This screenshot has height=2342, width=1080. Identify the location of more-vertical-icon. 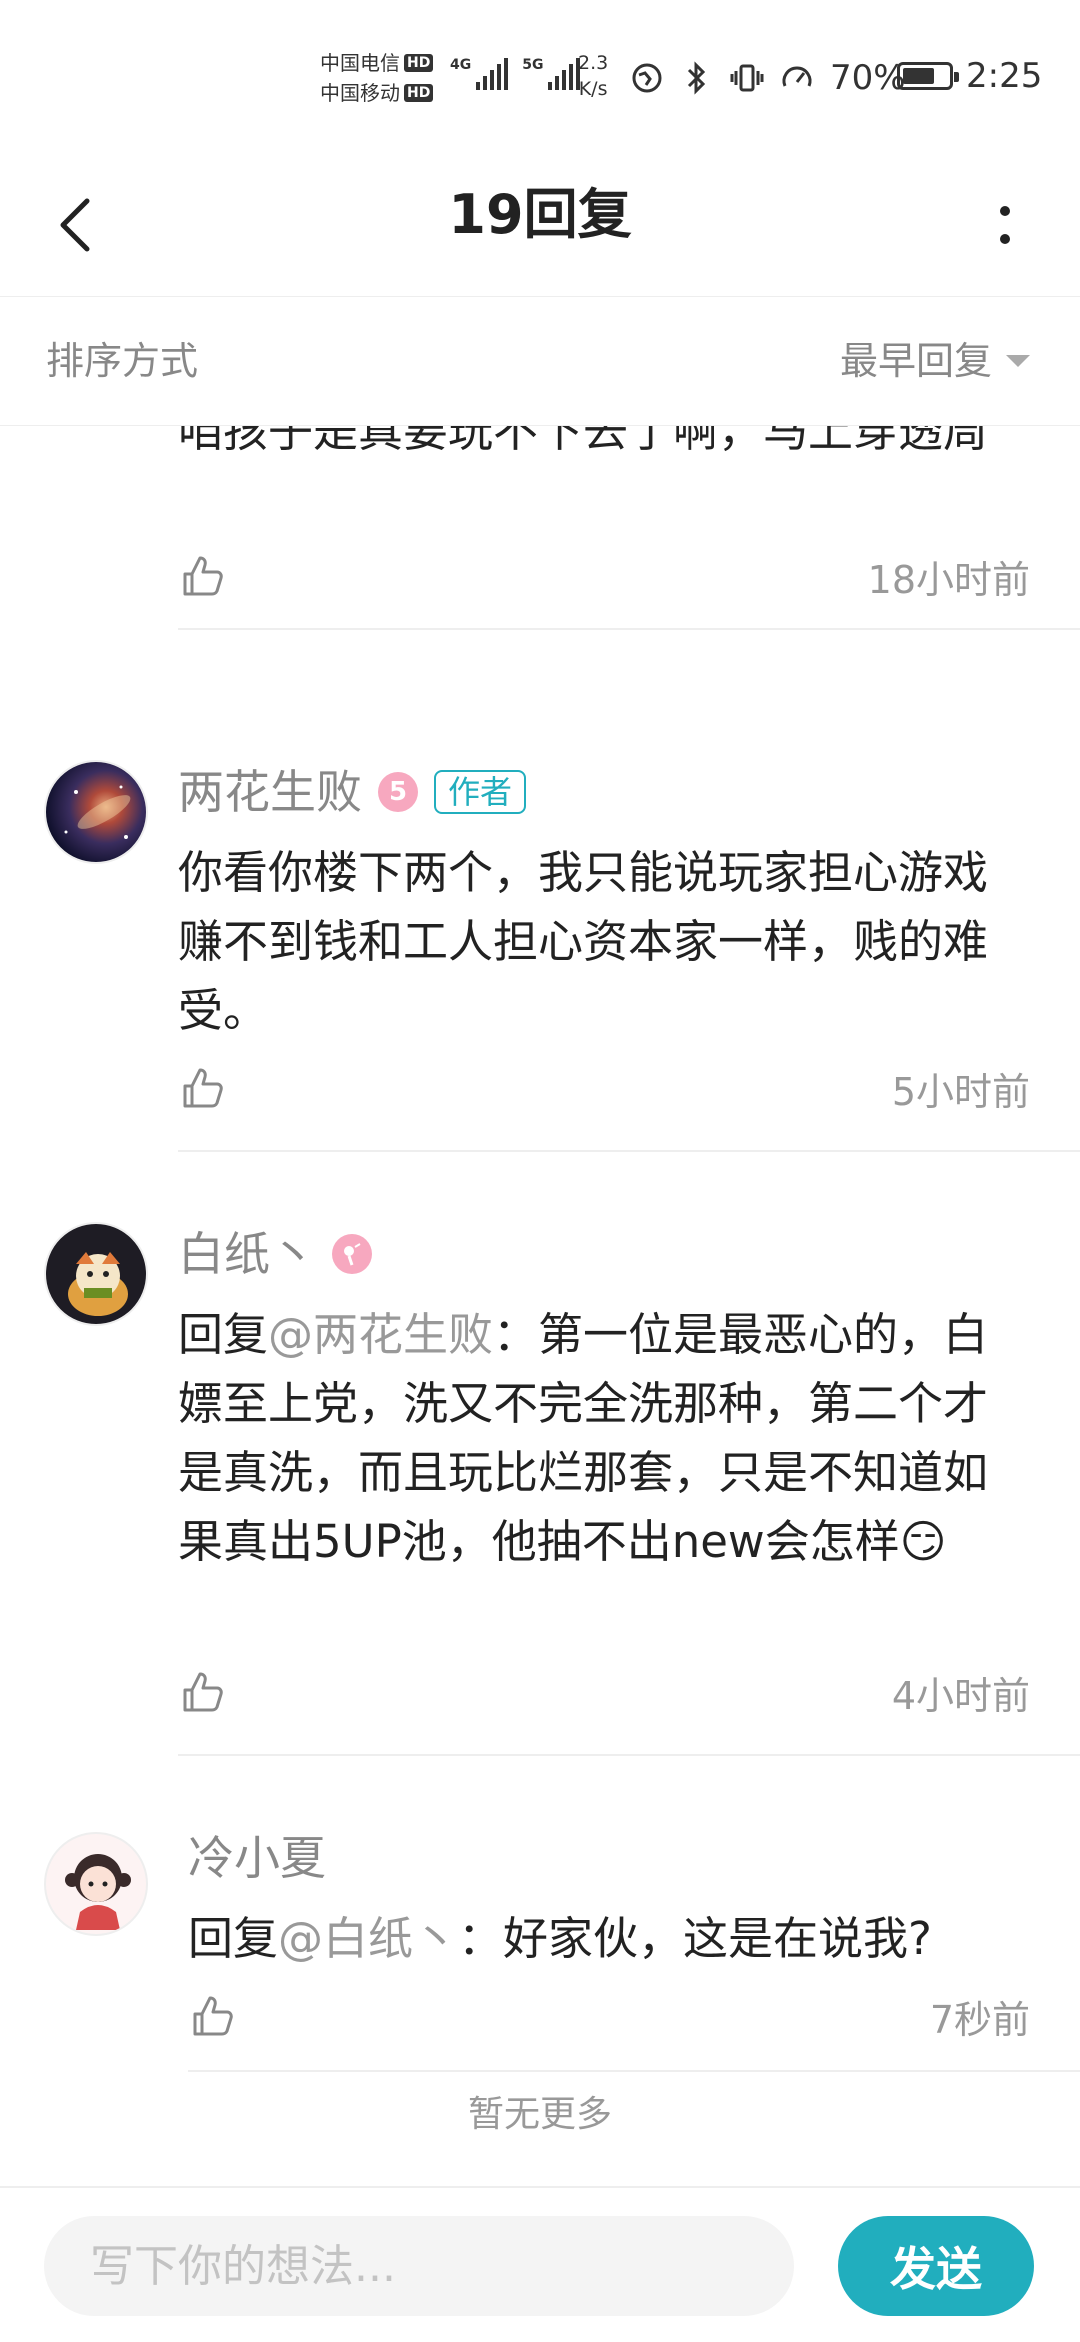
(1005, 225).